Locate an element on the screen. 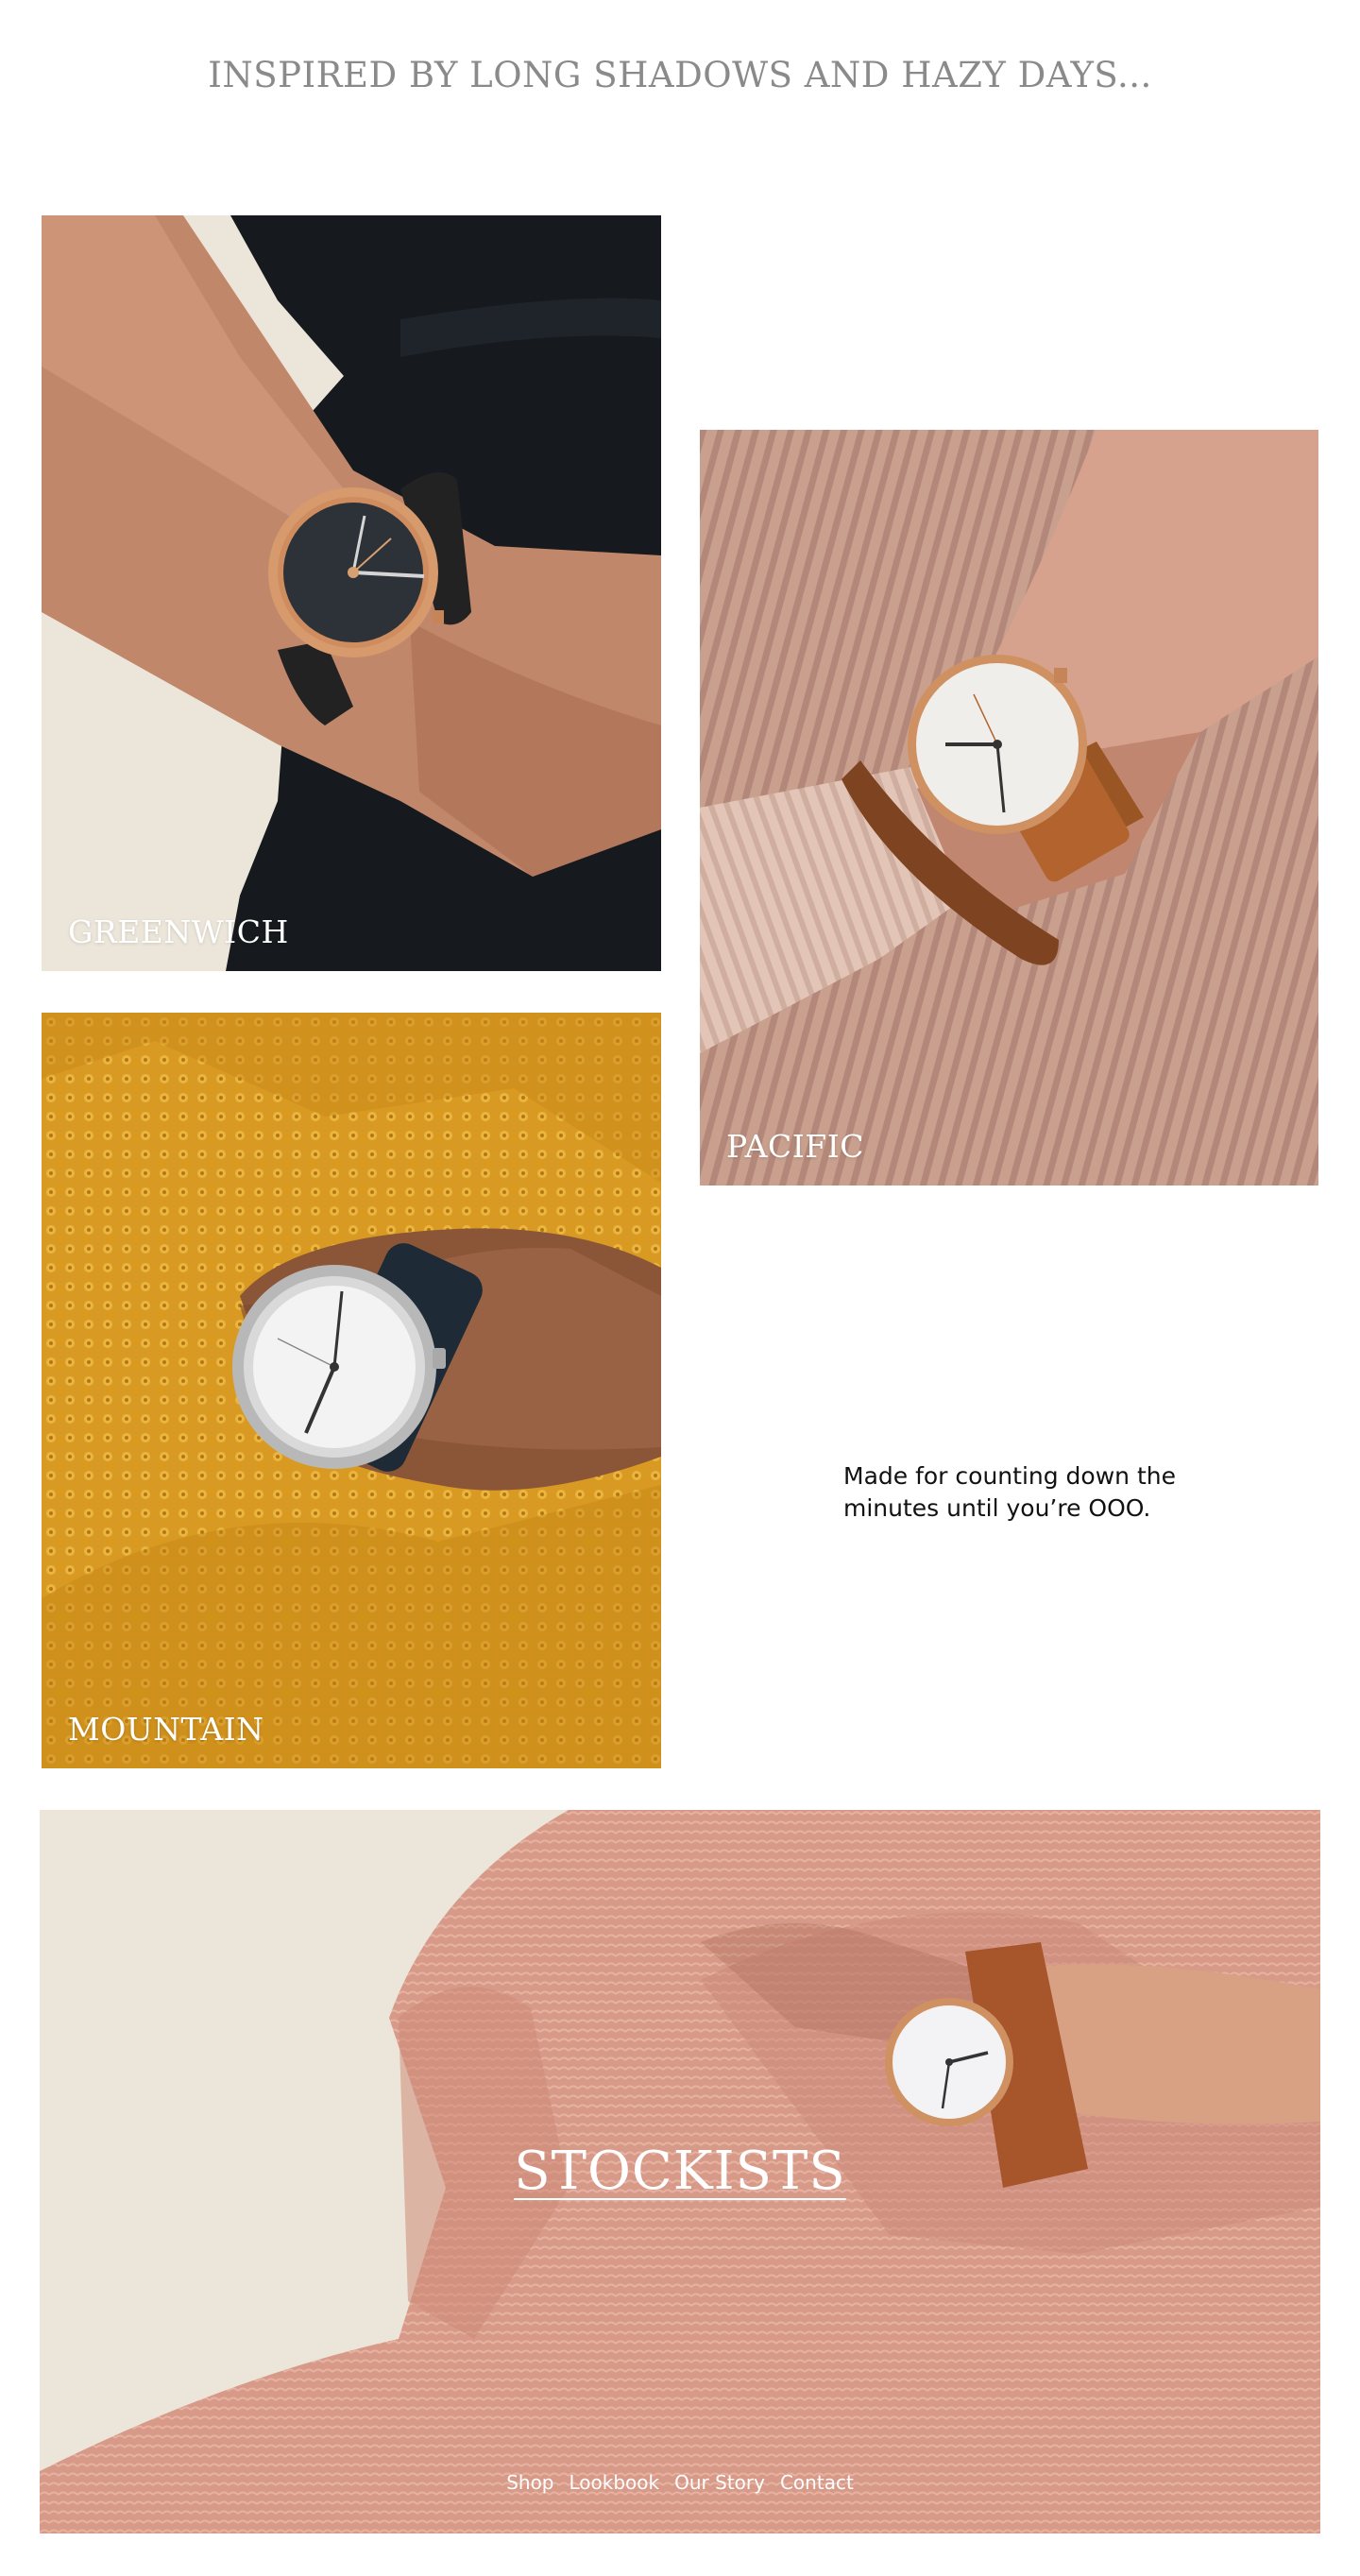 This screenshot has width=1360, height=2576. product-card-pacific: PACIFIC is located at coordinates (1009, 808).